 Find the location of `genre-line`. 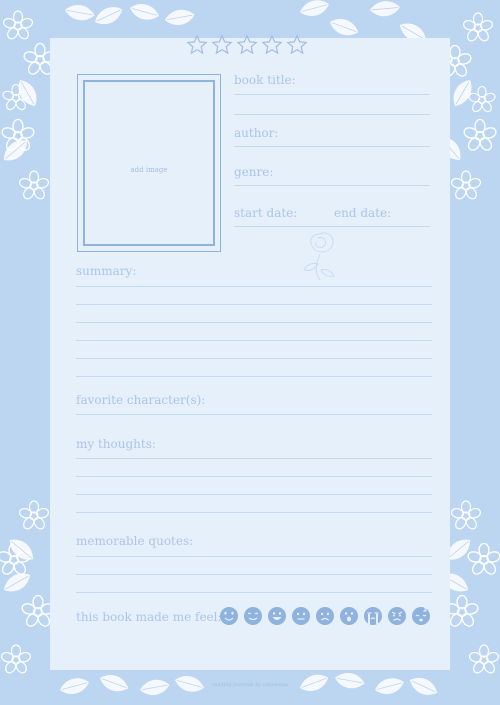

genre-line is located at coordinates (332, 185).